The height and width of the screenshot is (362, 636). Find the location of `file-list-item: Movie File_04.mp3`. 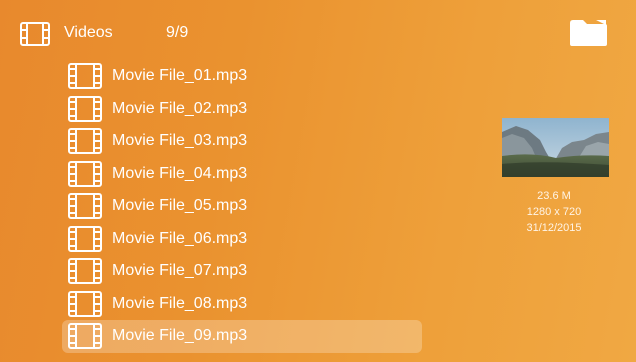

file-list-item: Movie File_04.mp3 is located at coordinates (242, 174).